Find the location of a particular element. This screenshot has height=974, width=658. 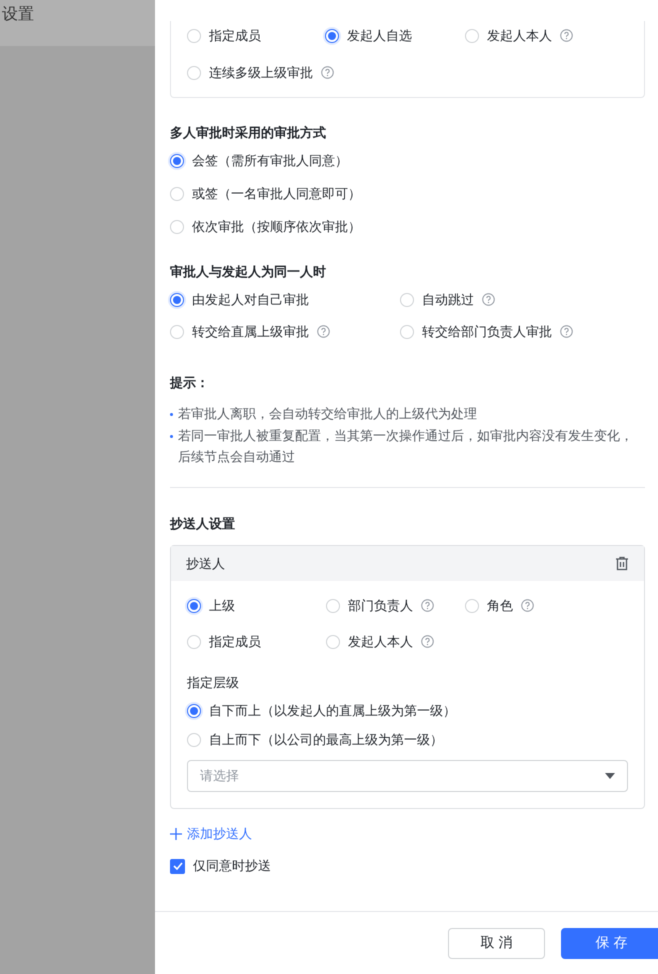

option-label: 自动跳过 is located at coordinates (448, 300).